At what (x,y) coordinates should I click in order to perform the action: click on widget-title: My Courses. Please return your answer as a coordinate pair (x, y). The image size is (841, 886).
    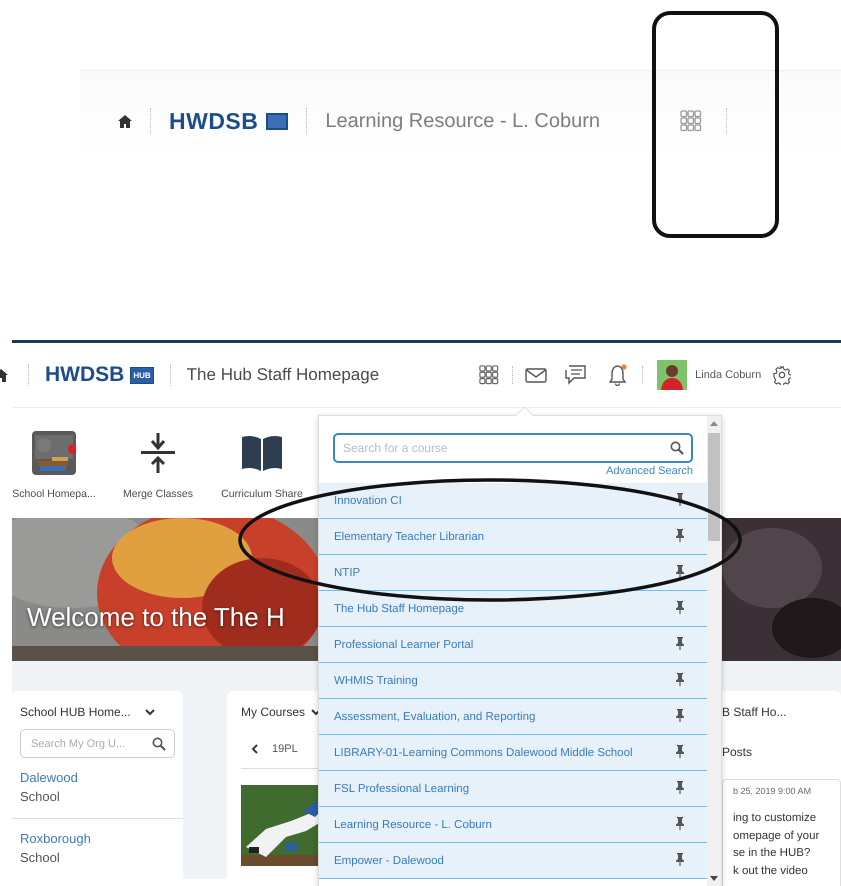
    Looking at the image, I should click on (273, 712).